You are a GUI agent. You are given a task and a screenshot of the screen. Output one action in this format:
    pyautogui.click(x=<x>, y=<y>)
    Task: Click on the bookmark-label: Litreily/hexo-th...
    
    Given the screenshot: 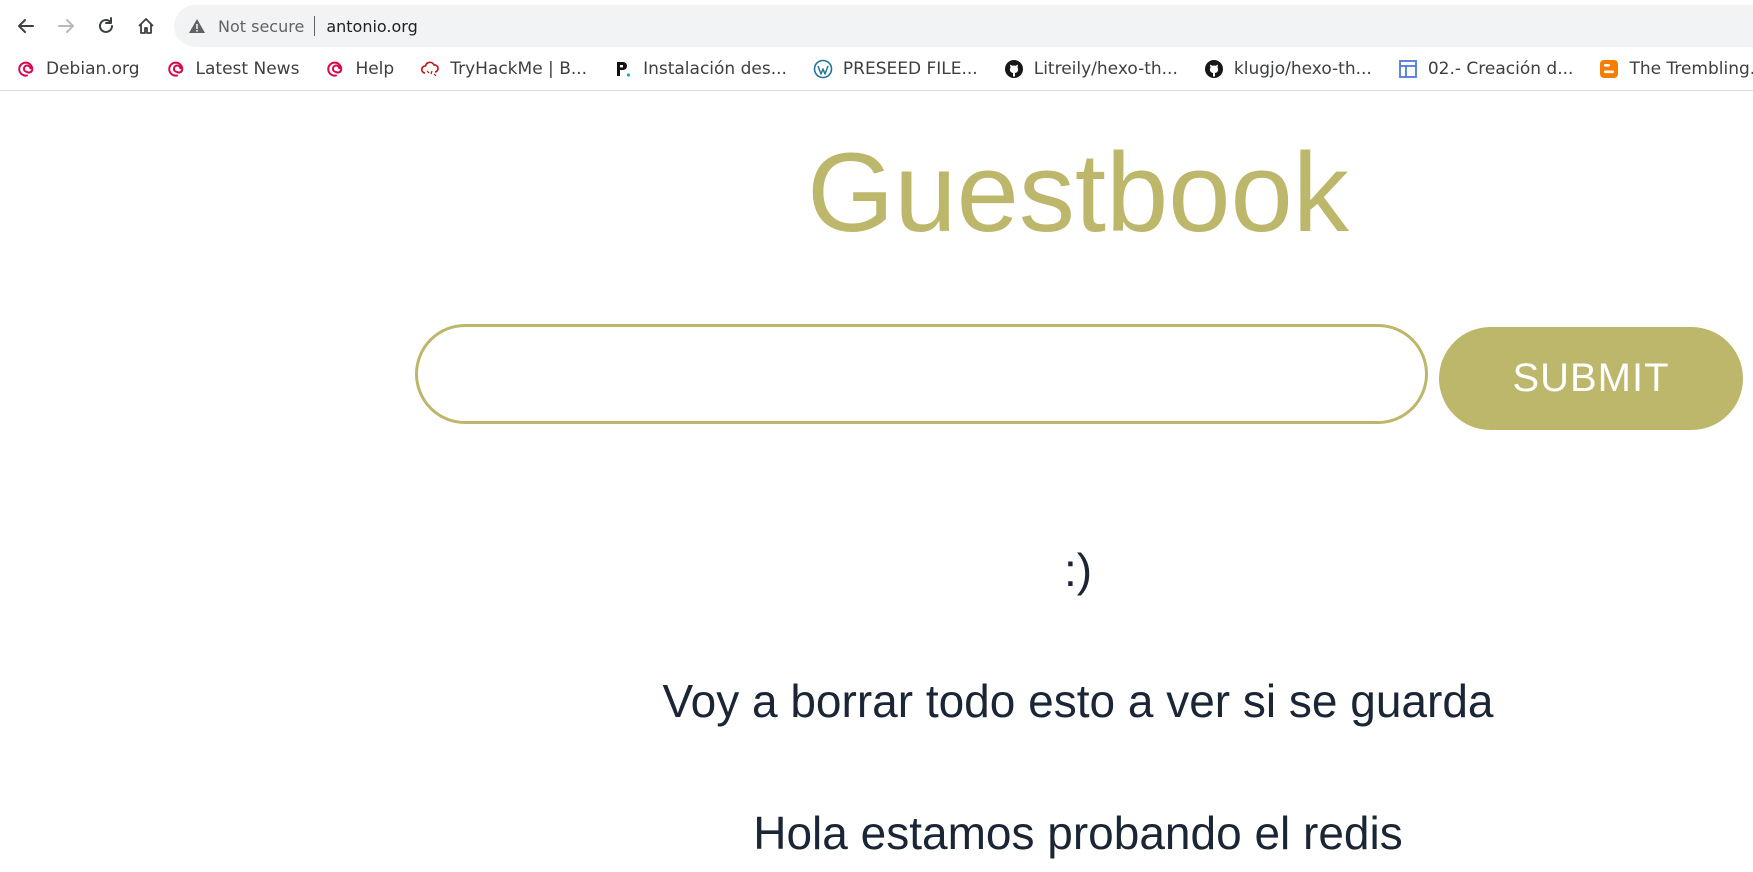 What is the action you would take?
    pyautogui.click(x=1105, y=69)
    